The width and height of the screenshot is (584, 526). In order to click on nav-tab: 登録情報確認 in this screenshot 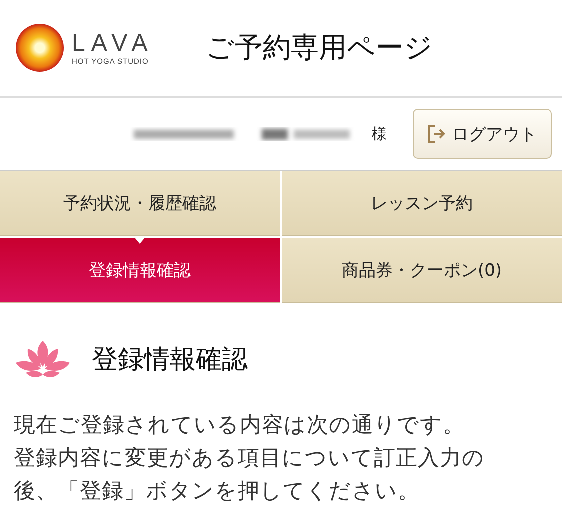, I will do `click(140, 270)`.